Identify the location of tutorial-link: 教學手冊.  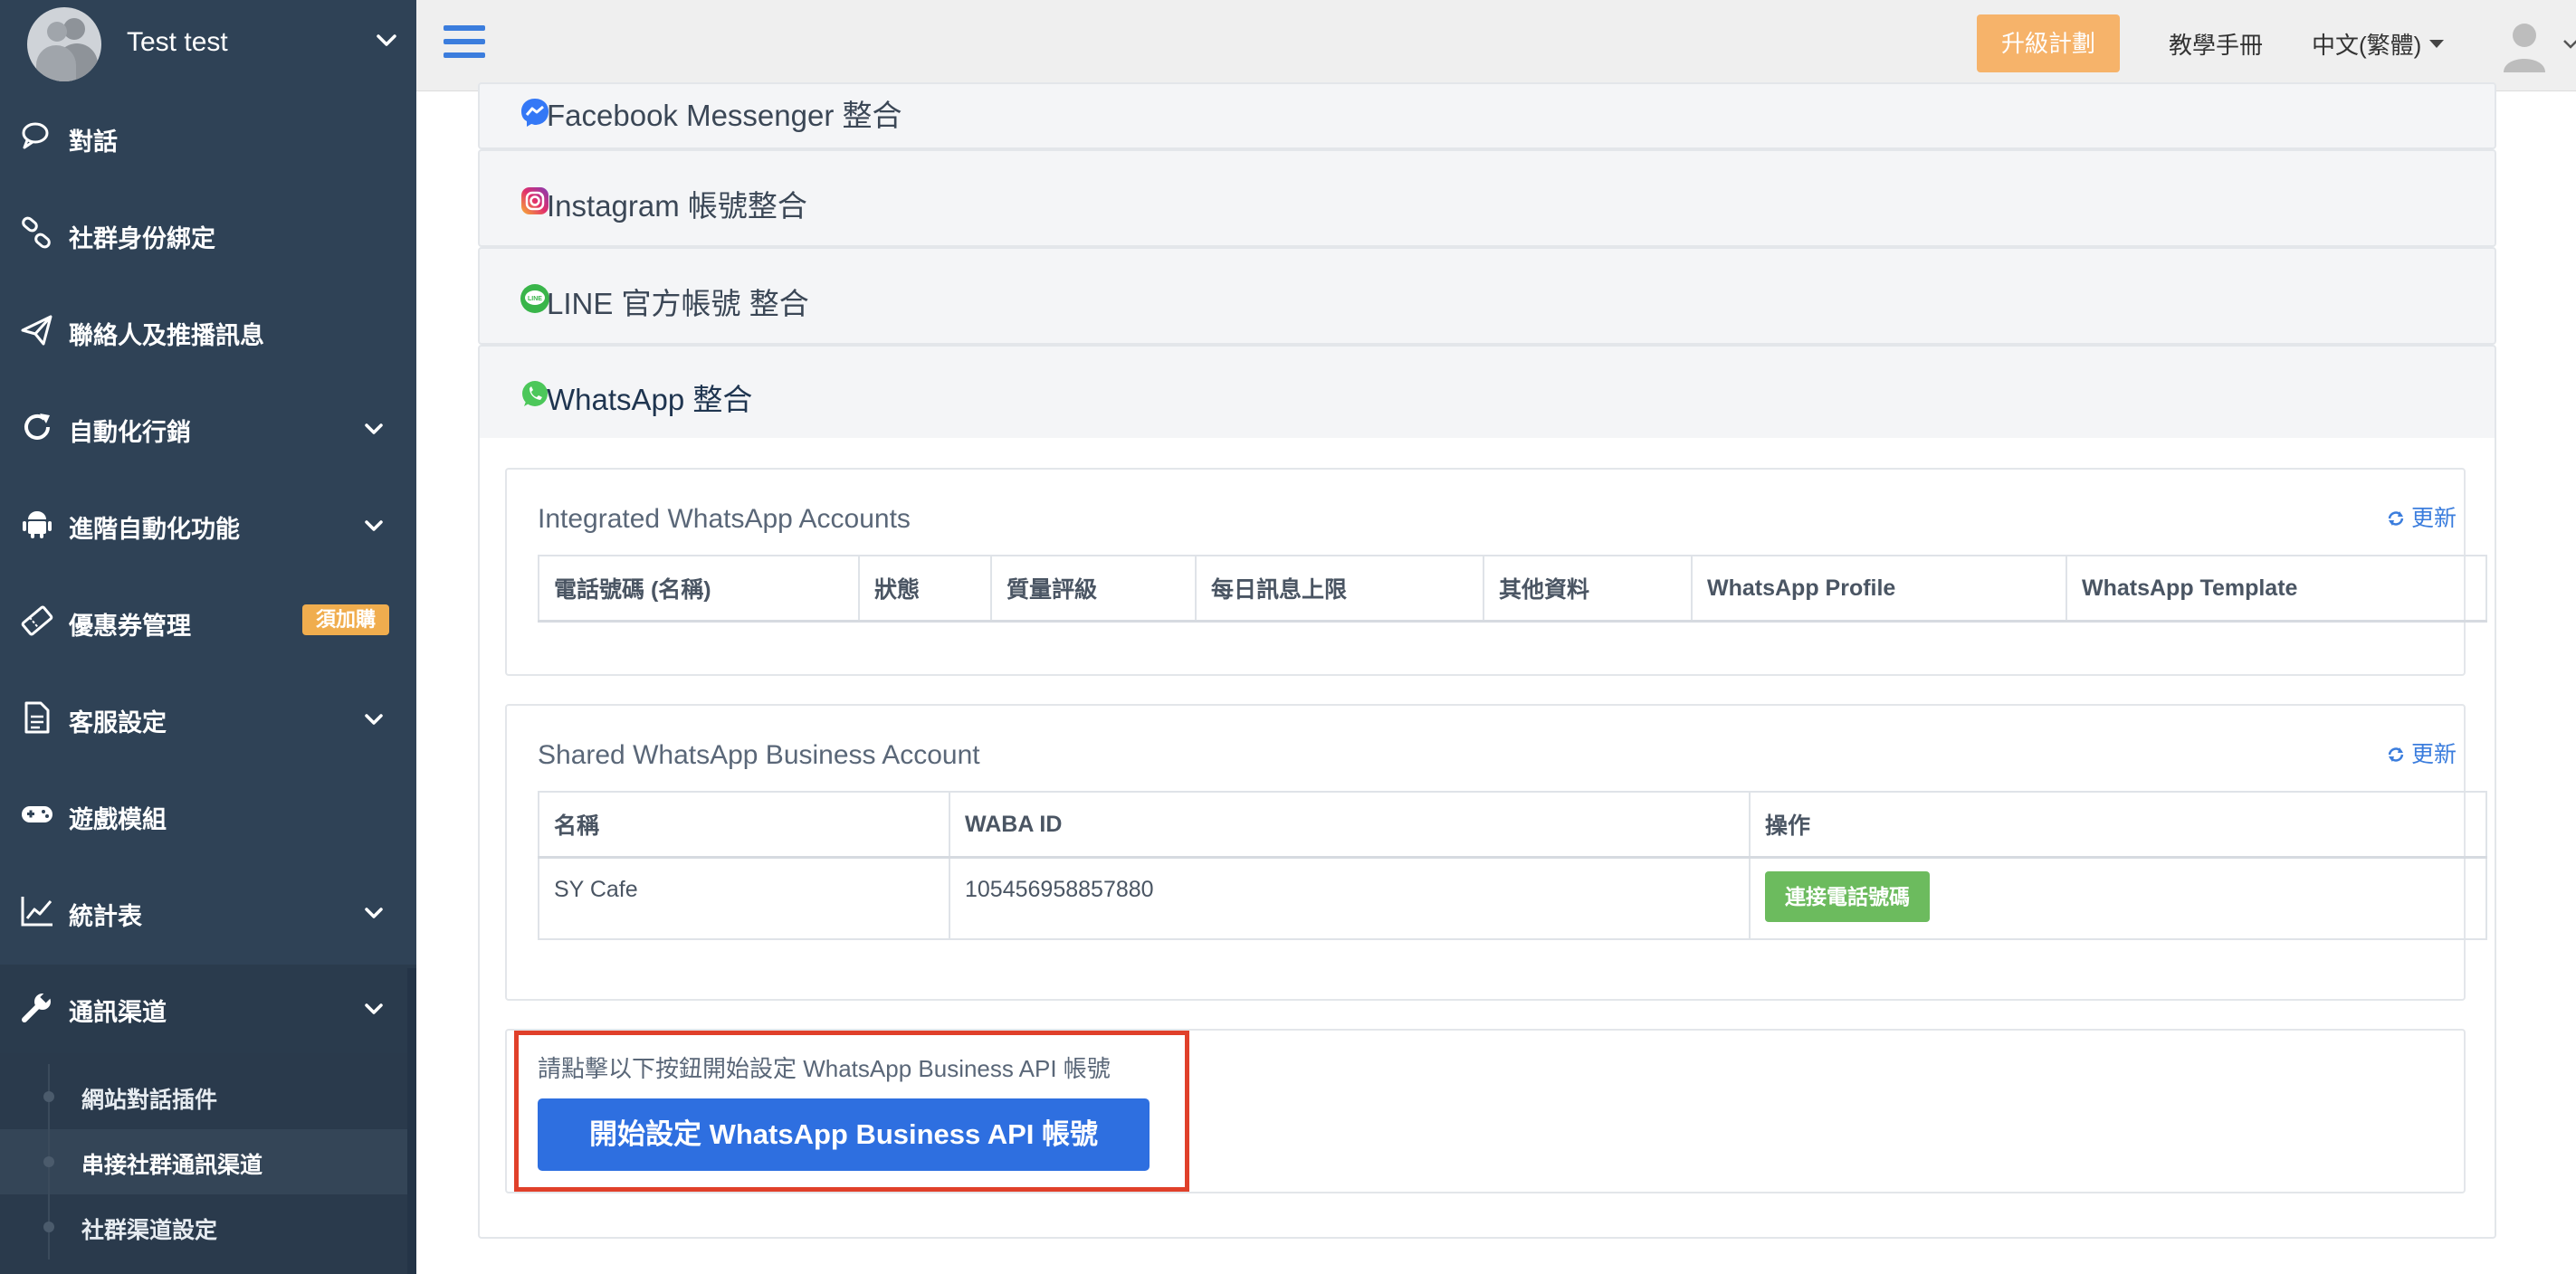
(2216, 44).